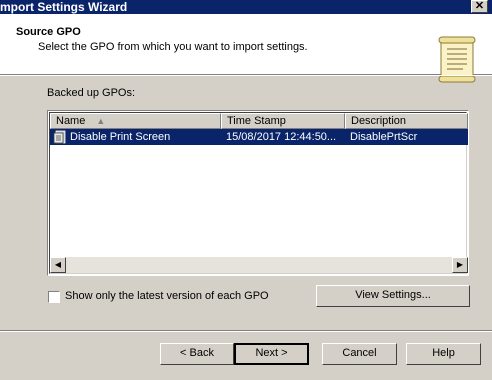 The height and width of the screenshot is (380, 492). Describe the element at coordinates (48, 32) in the screenshot. I see `page-title: Source GPO` at that location.